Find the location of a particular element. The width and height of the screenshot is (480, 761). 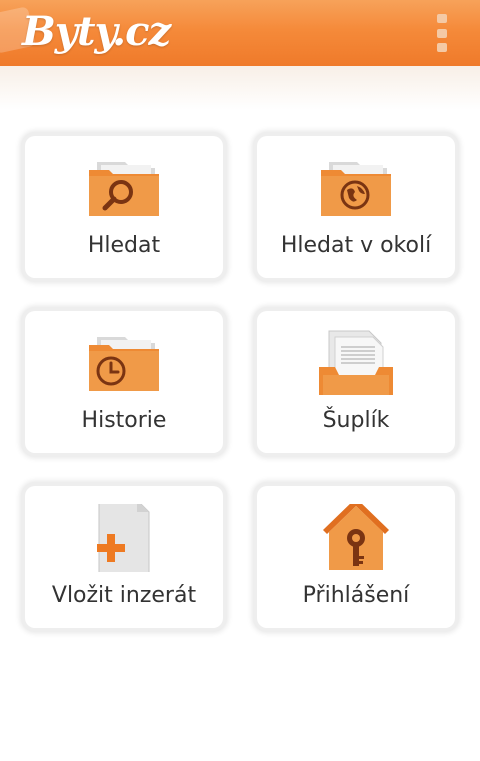

tile-label: Hledat is located at coordinates (124, 245).